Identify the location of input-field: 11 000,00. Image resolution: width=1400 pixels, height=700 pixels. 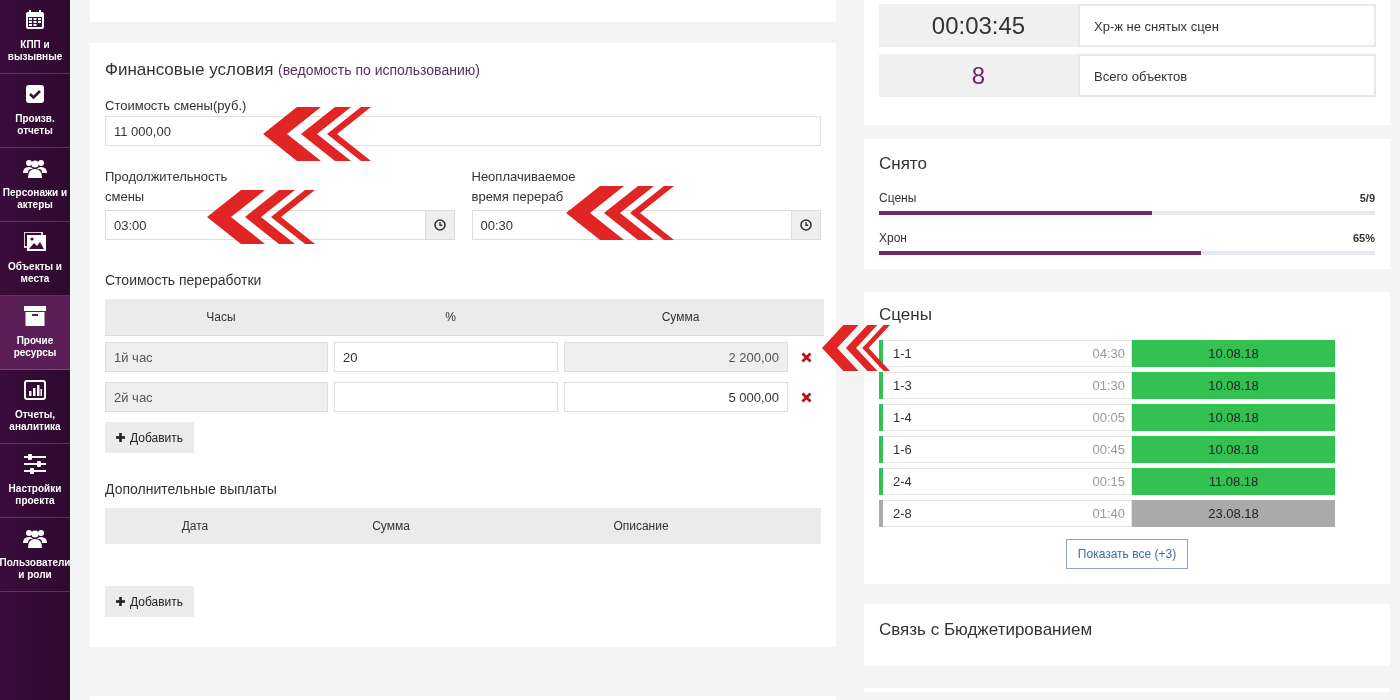
(463, 131).